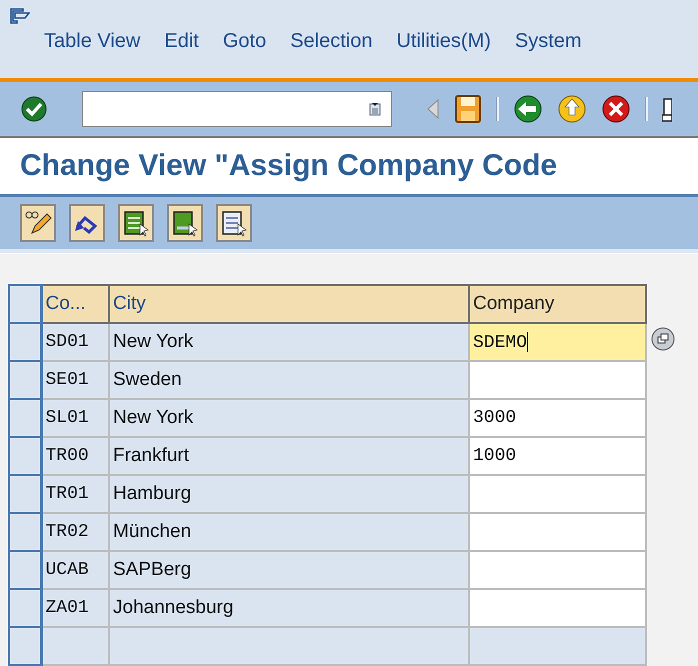 This screenshot has width=698, height=666. I want to click on select-all-button, so click(136, 223).